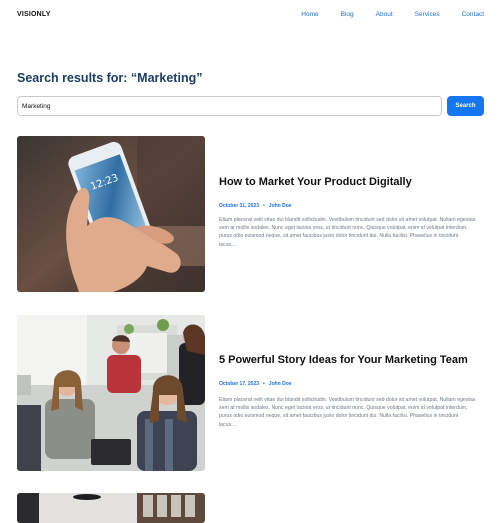 This screenshot has height=523, width=500. What do you see at coordinates (309, 14) in the screenshot?
I see `nav-link-home: Home` at bounding box center [309, 14].